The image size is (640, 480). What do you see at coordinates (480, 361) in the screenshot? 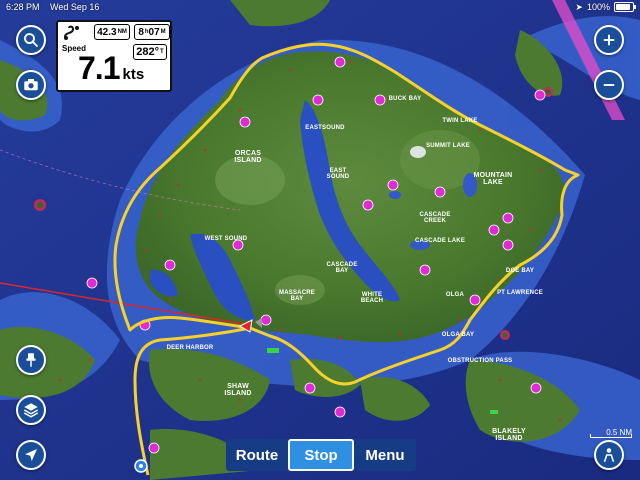
I see `label-obstruction-pass: OBSTRUCTION PASS` at bounding box center [480, 361].